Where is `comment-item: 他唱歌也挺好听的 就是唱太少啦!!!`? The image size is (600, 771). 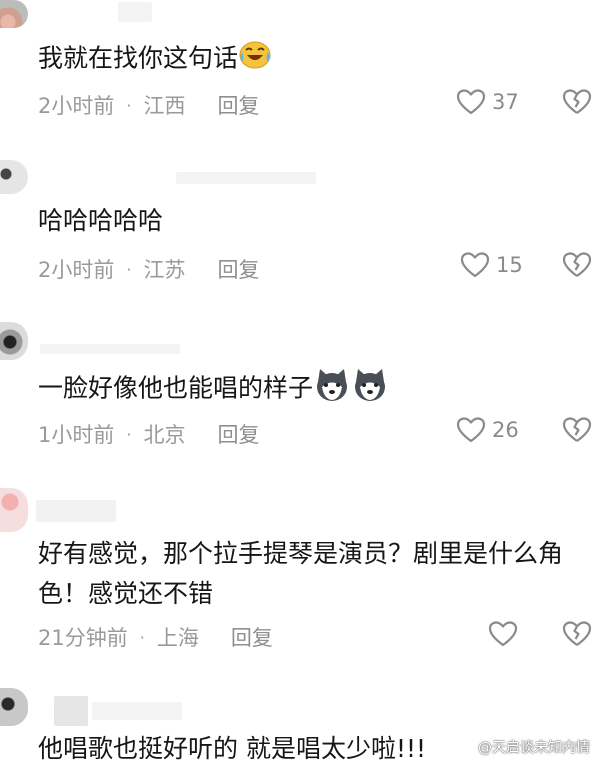
comment-item: 他唱歌也挺好听的 就是唱太少啦!!! is located at coordinates (300, 725).